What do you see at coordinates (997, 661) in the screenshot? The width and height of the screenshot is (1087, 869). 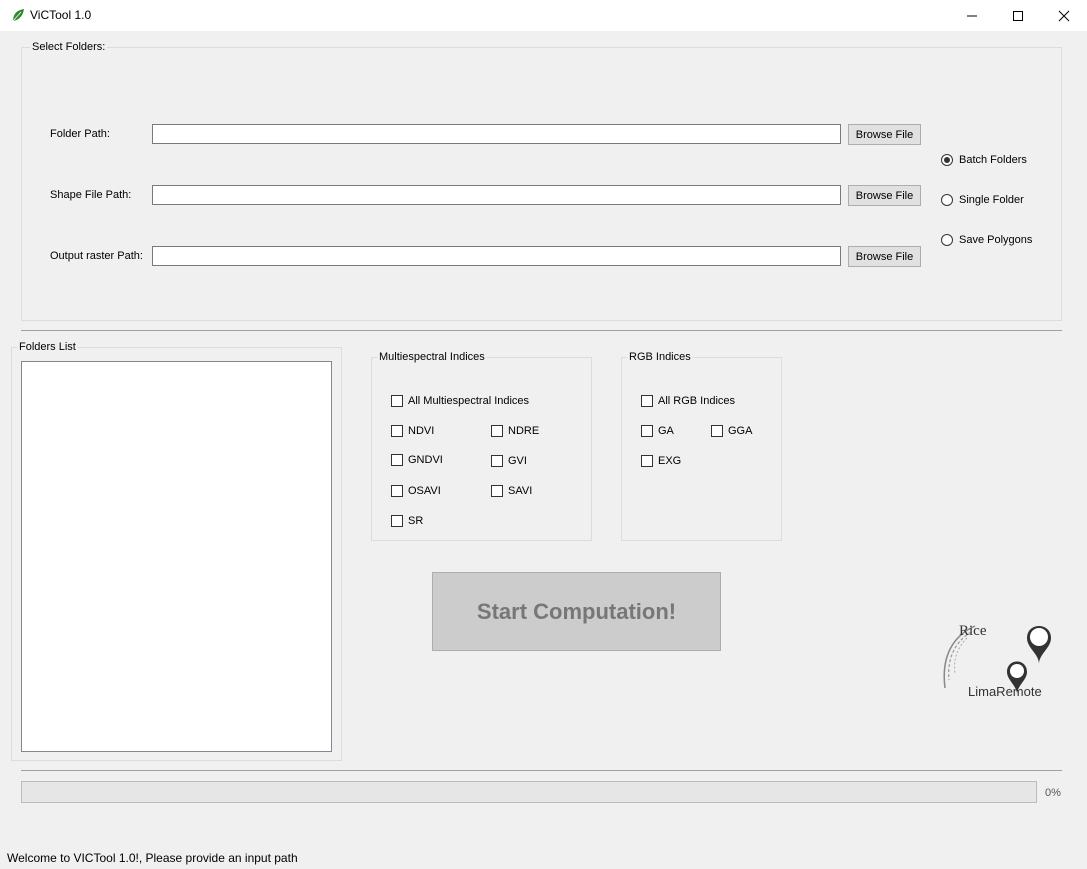 I see `rice-limaremote-logo: Rice LimaRemote` at bounding box center [997, 661].